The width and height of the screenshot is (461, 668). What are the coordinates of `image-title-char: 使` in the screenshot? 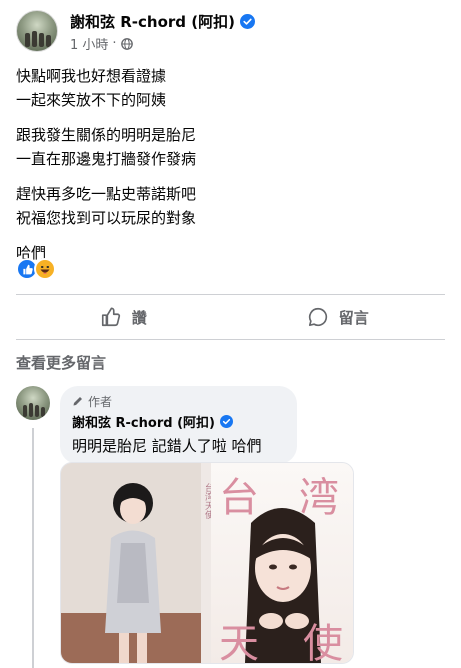 It's located at (323, 642).